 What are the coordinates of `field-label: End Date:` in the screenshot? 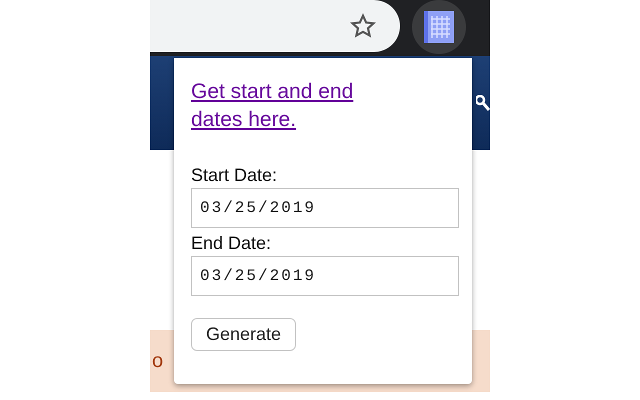 It's located at (231, 243).